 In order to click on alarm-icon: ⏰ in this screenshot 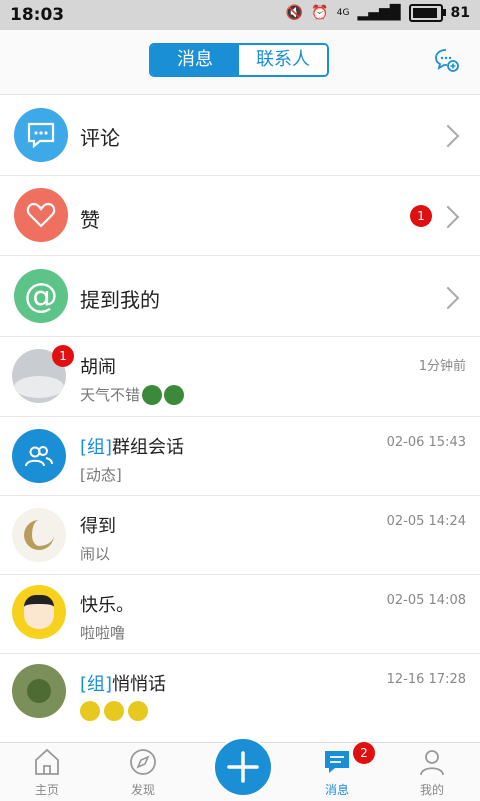, I will do `click(320, 13)`.